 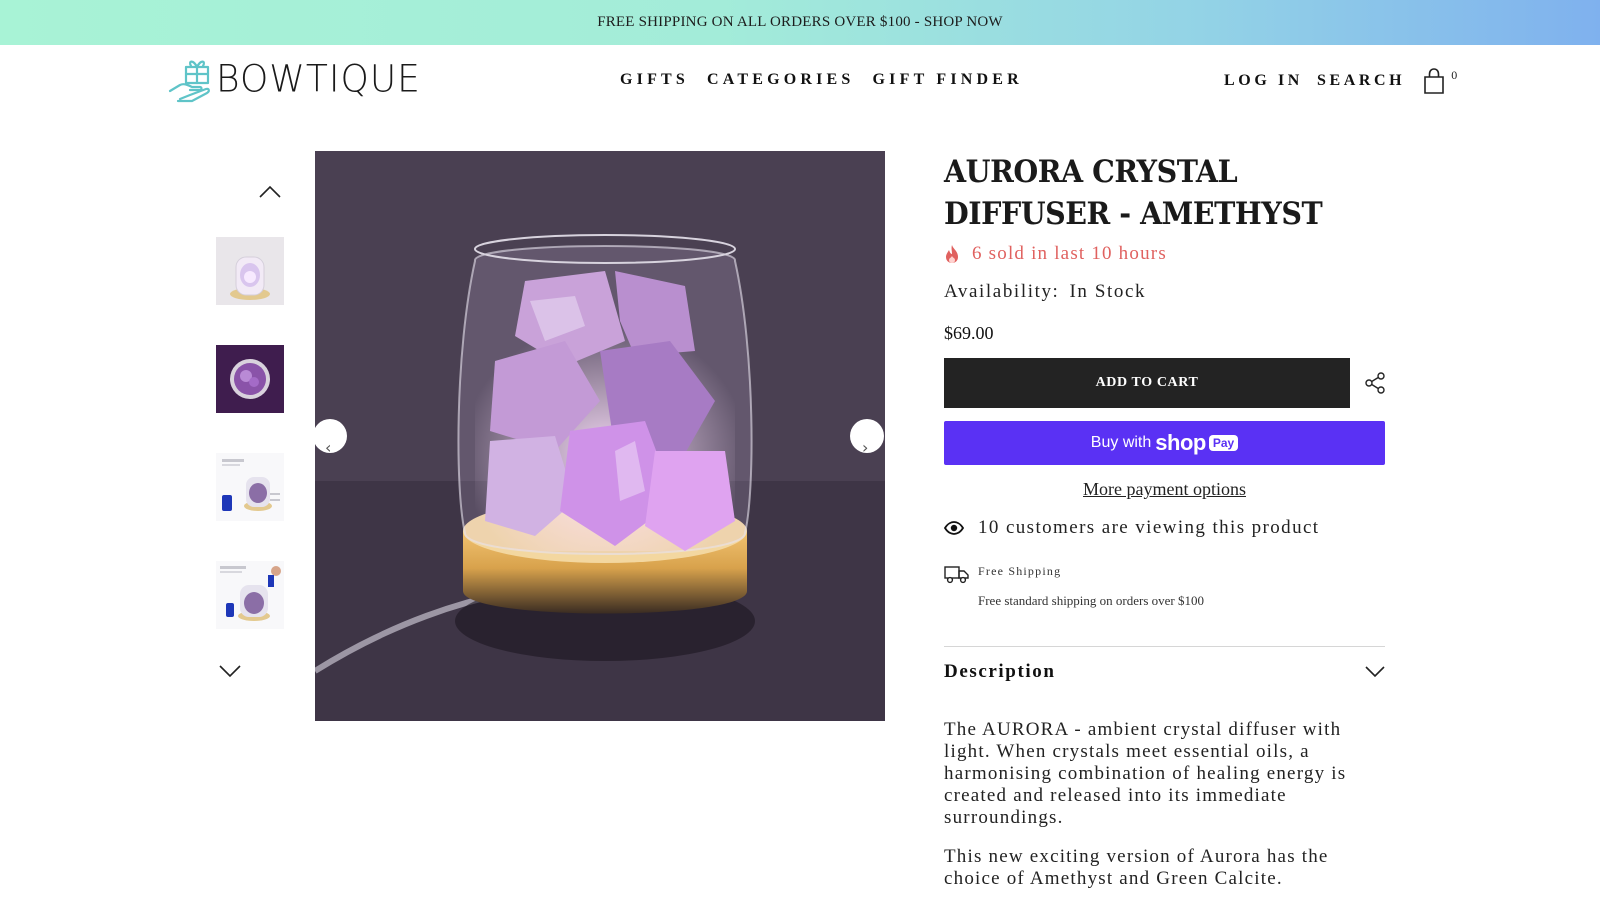 I want to click on thumbnail-diffuser-drop-image, so click(x=250, y=595).